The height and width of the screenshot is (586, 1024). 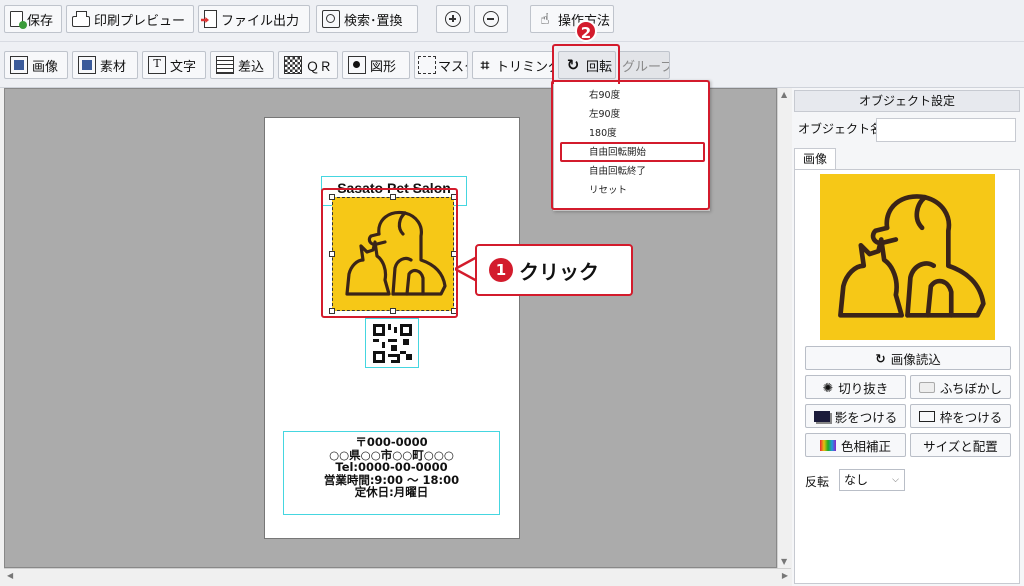 I want to click on frame-icon, so click(x=926, y=416).